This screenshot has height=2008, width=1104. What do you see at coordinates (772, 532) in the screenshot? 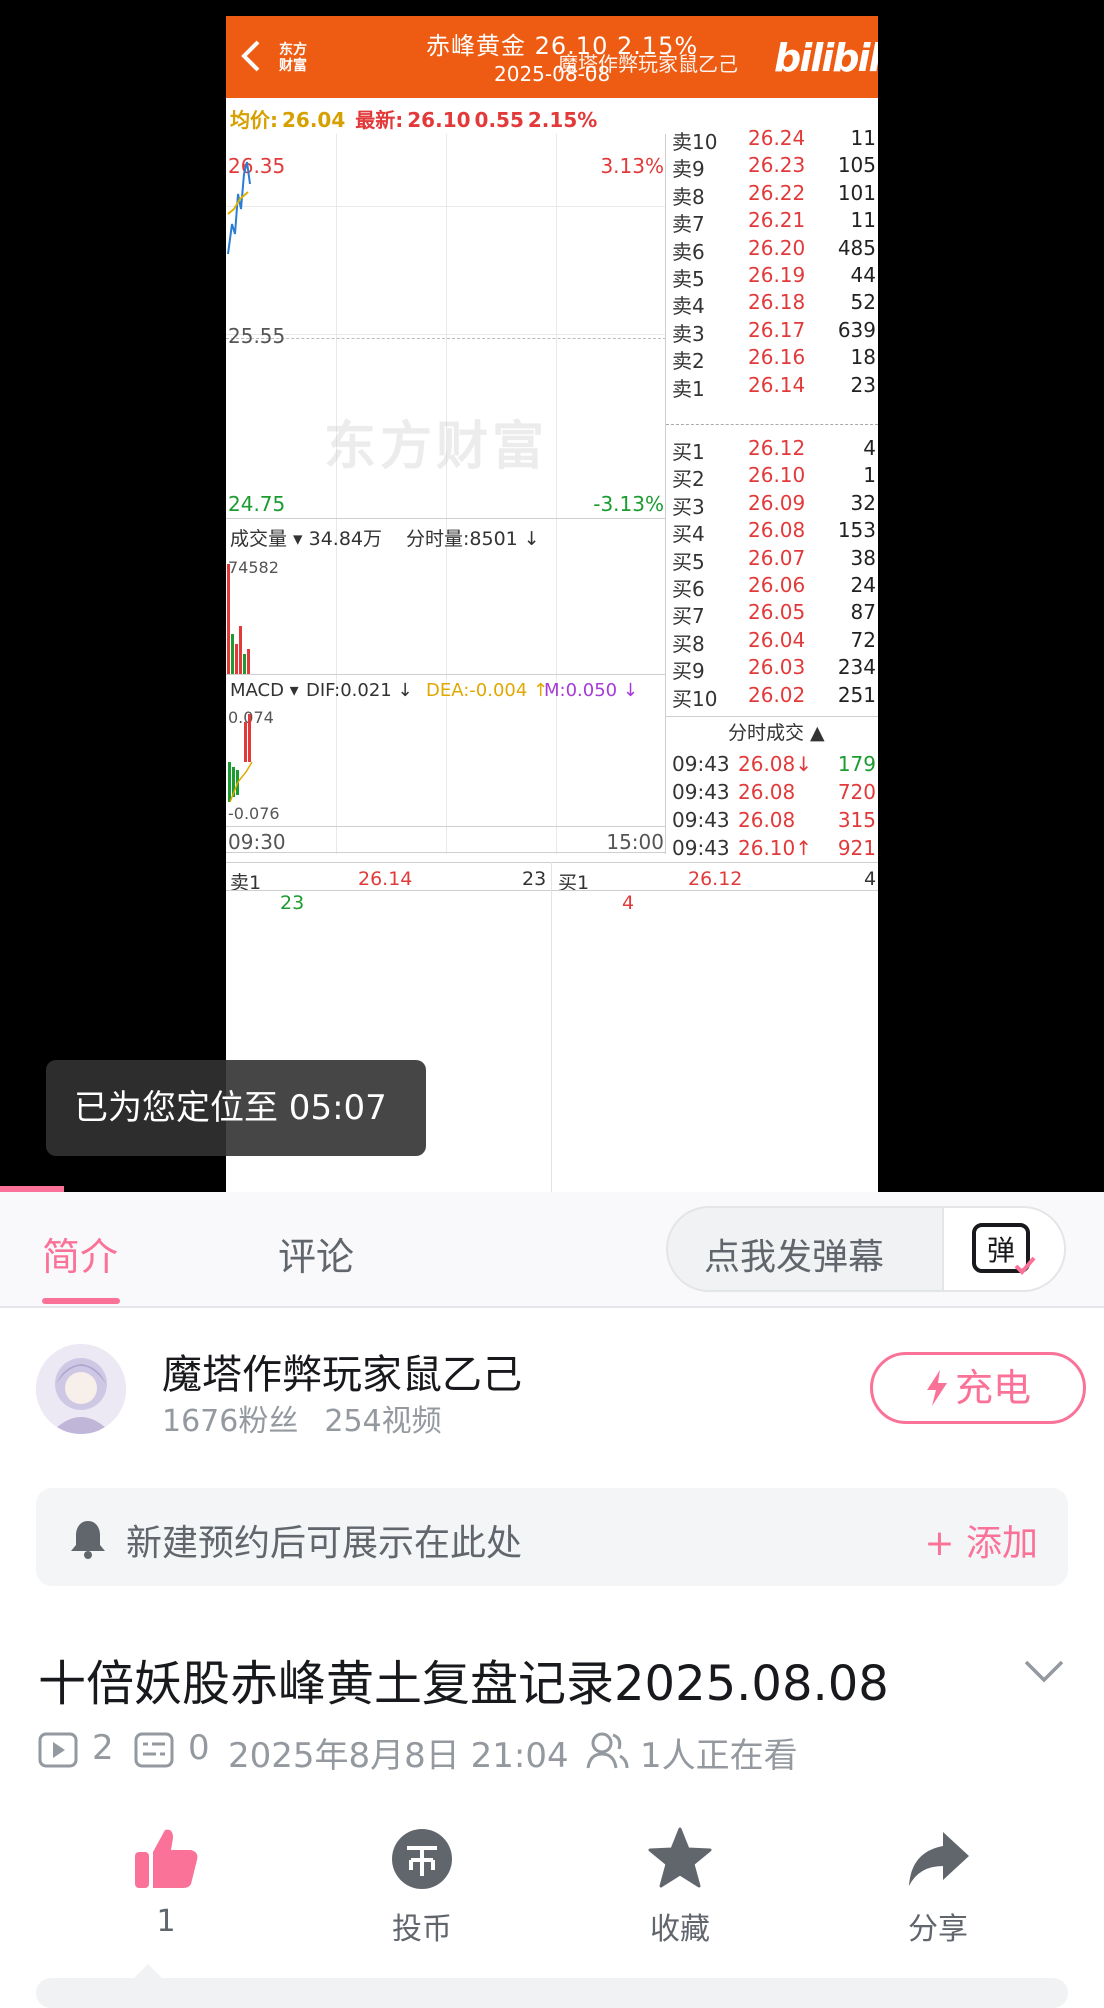
I see `bid-row: 买4 26.08 153` at bounding box center [772, 532].